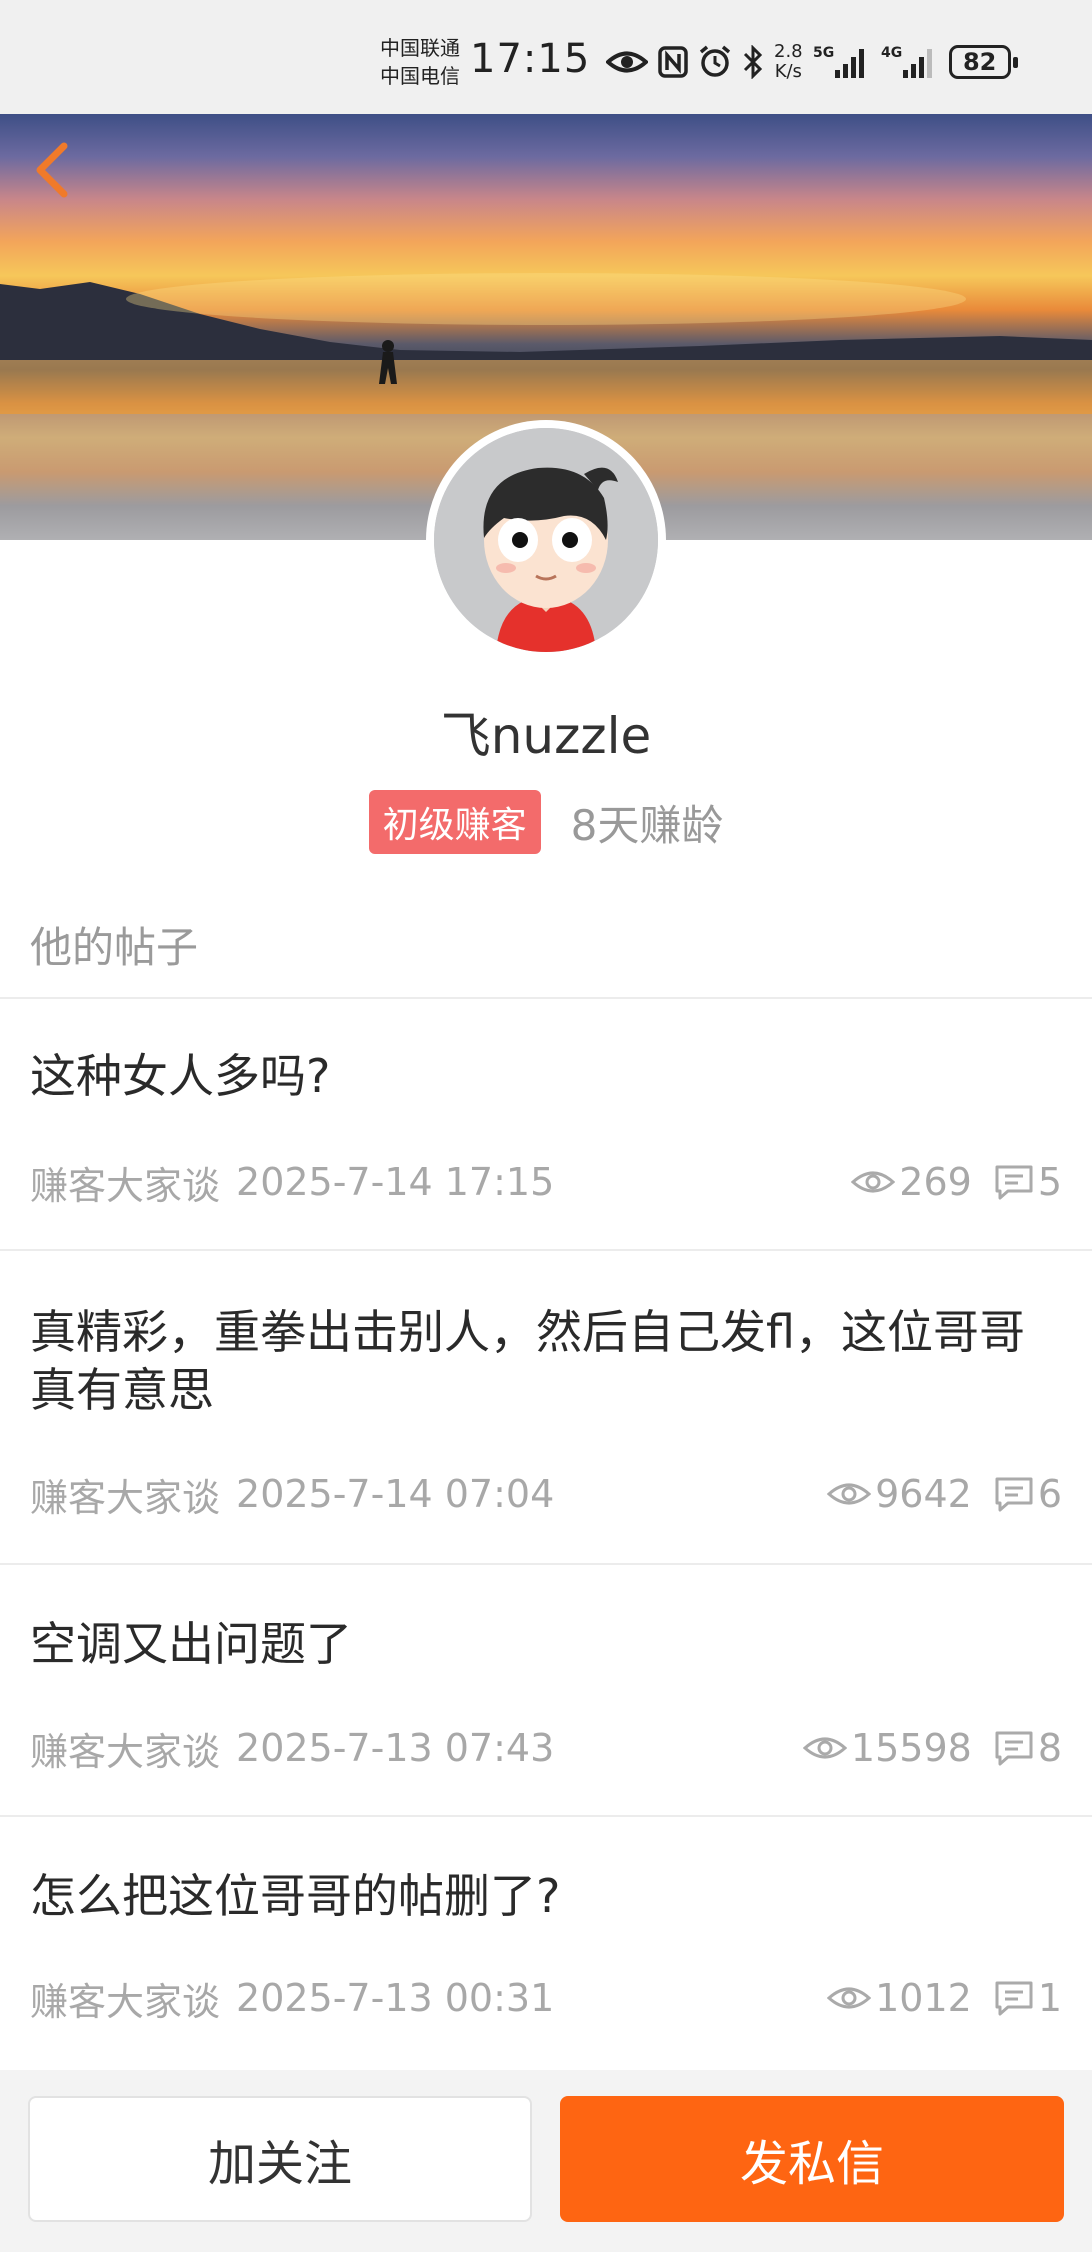 Image resolution: width=1092 pixels, height=2252 pixels. Describe the element at coordinates (887, 1748) in the screenshot. I see `view-count: 15598` at that location.